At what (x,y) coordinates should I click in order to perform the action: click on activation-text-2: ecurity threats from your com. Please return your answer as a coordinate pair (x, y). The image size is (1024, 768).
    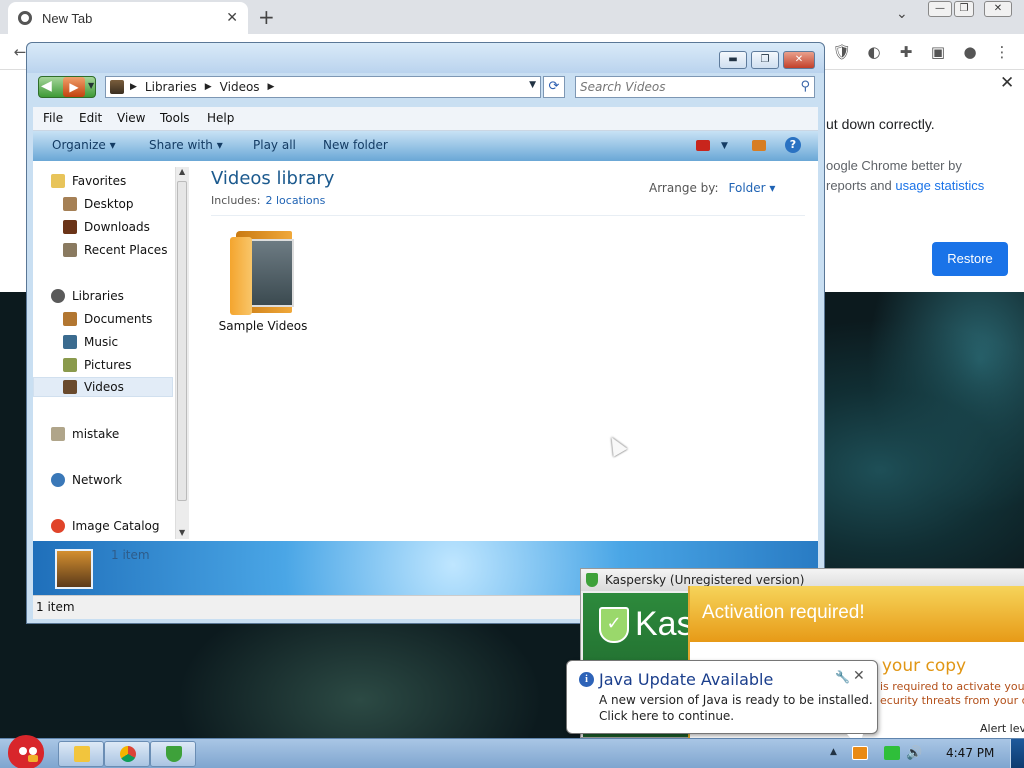
    Looking at the image, I should click on (952, 700).